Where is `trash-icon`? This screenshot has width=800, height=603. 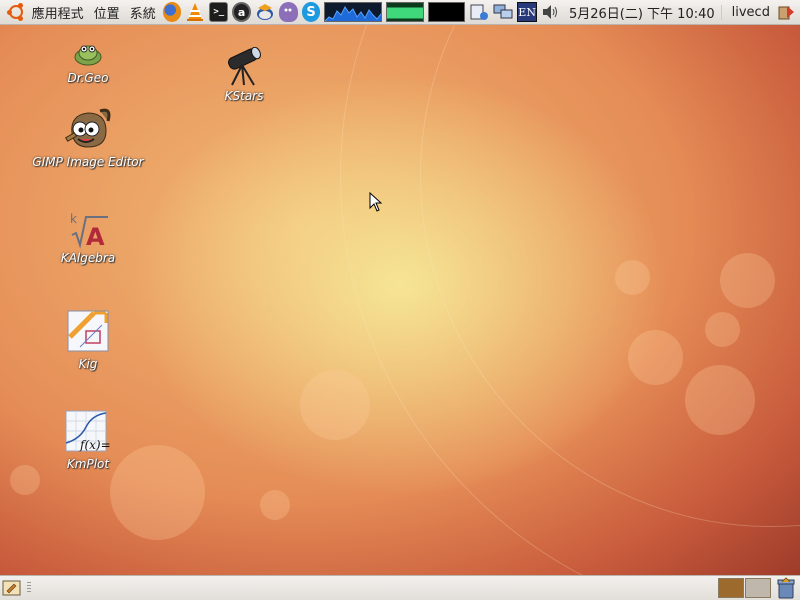 trash-icon is located at coordinates (786, 588).